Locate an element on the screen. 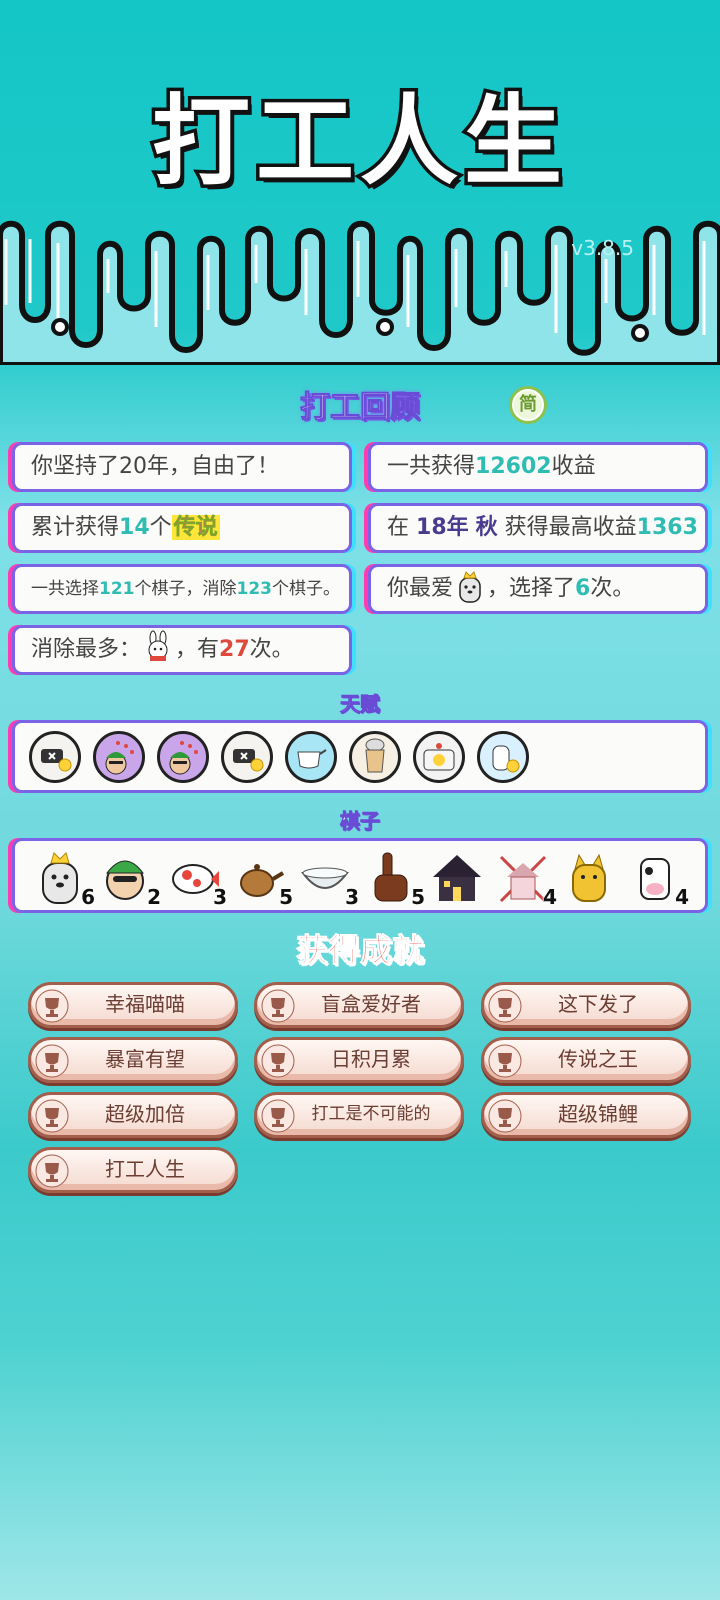 Image resolution: width=720 pixels, height=1600 pixels. achievement-badge: 超级加倍 is located at coordinates (133, 1115).